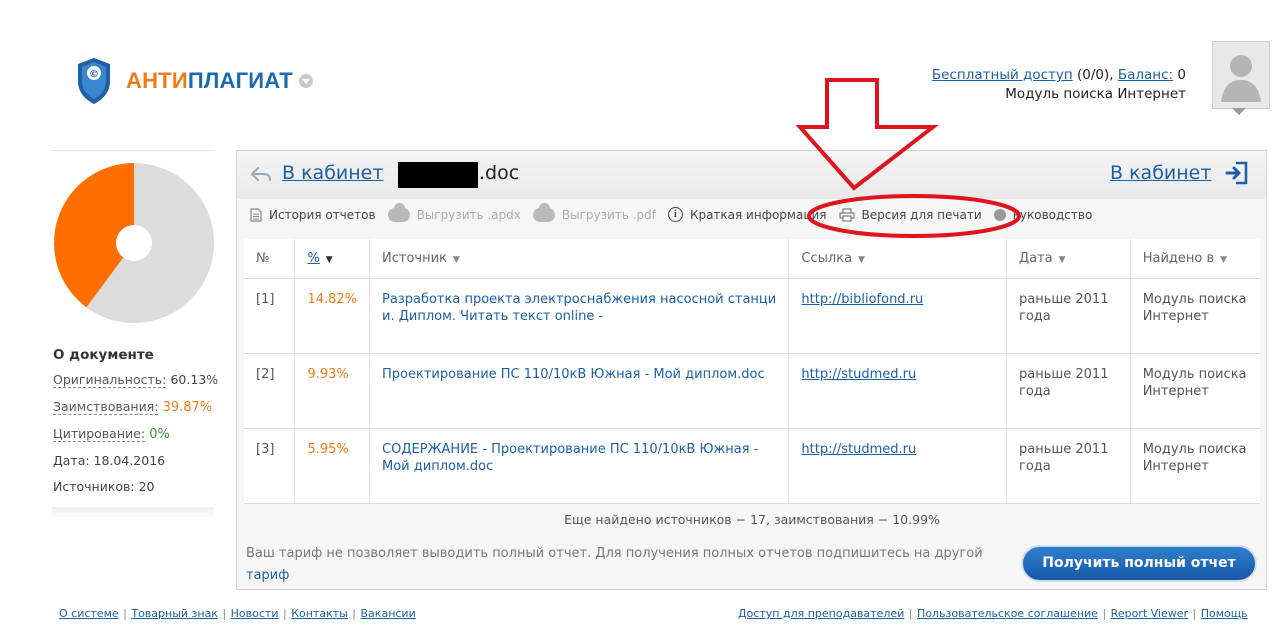 The width and height of the screenshot is (1277, 643). I want to click on history-button: История отчетов, so click(313, 215).